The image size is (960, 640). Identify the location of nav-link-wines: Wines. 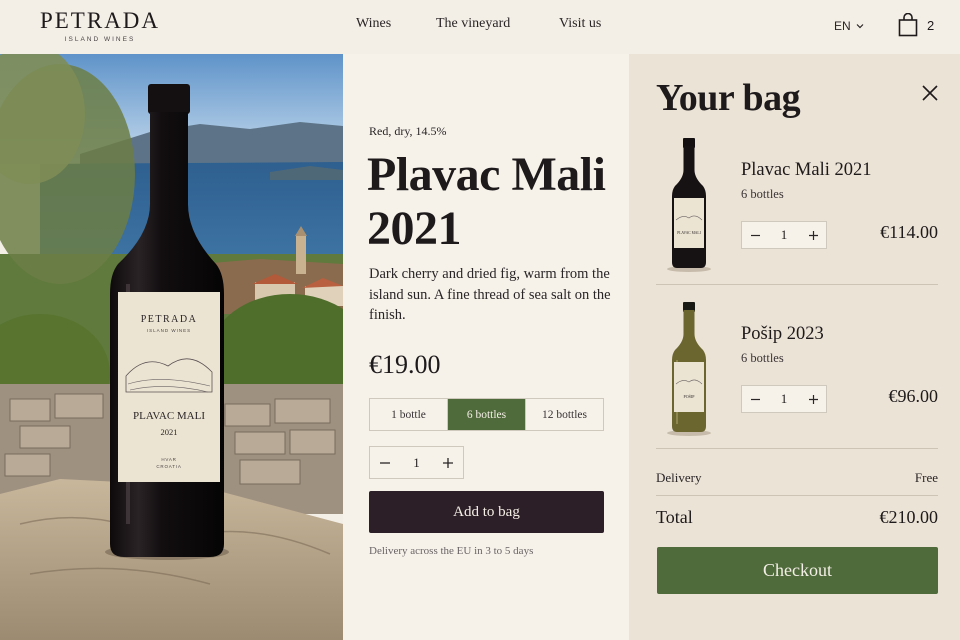
(373, 24).